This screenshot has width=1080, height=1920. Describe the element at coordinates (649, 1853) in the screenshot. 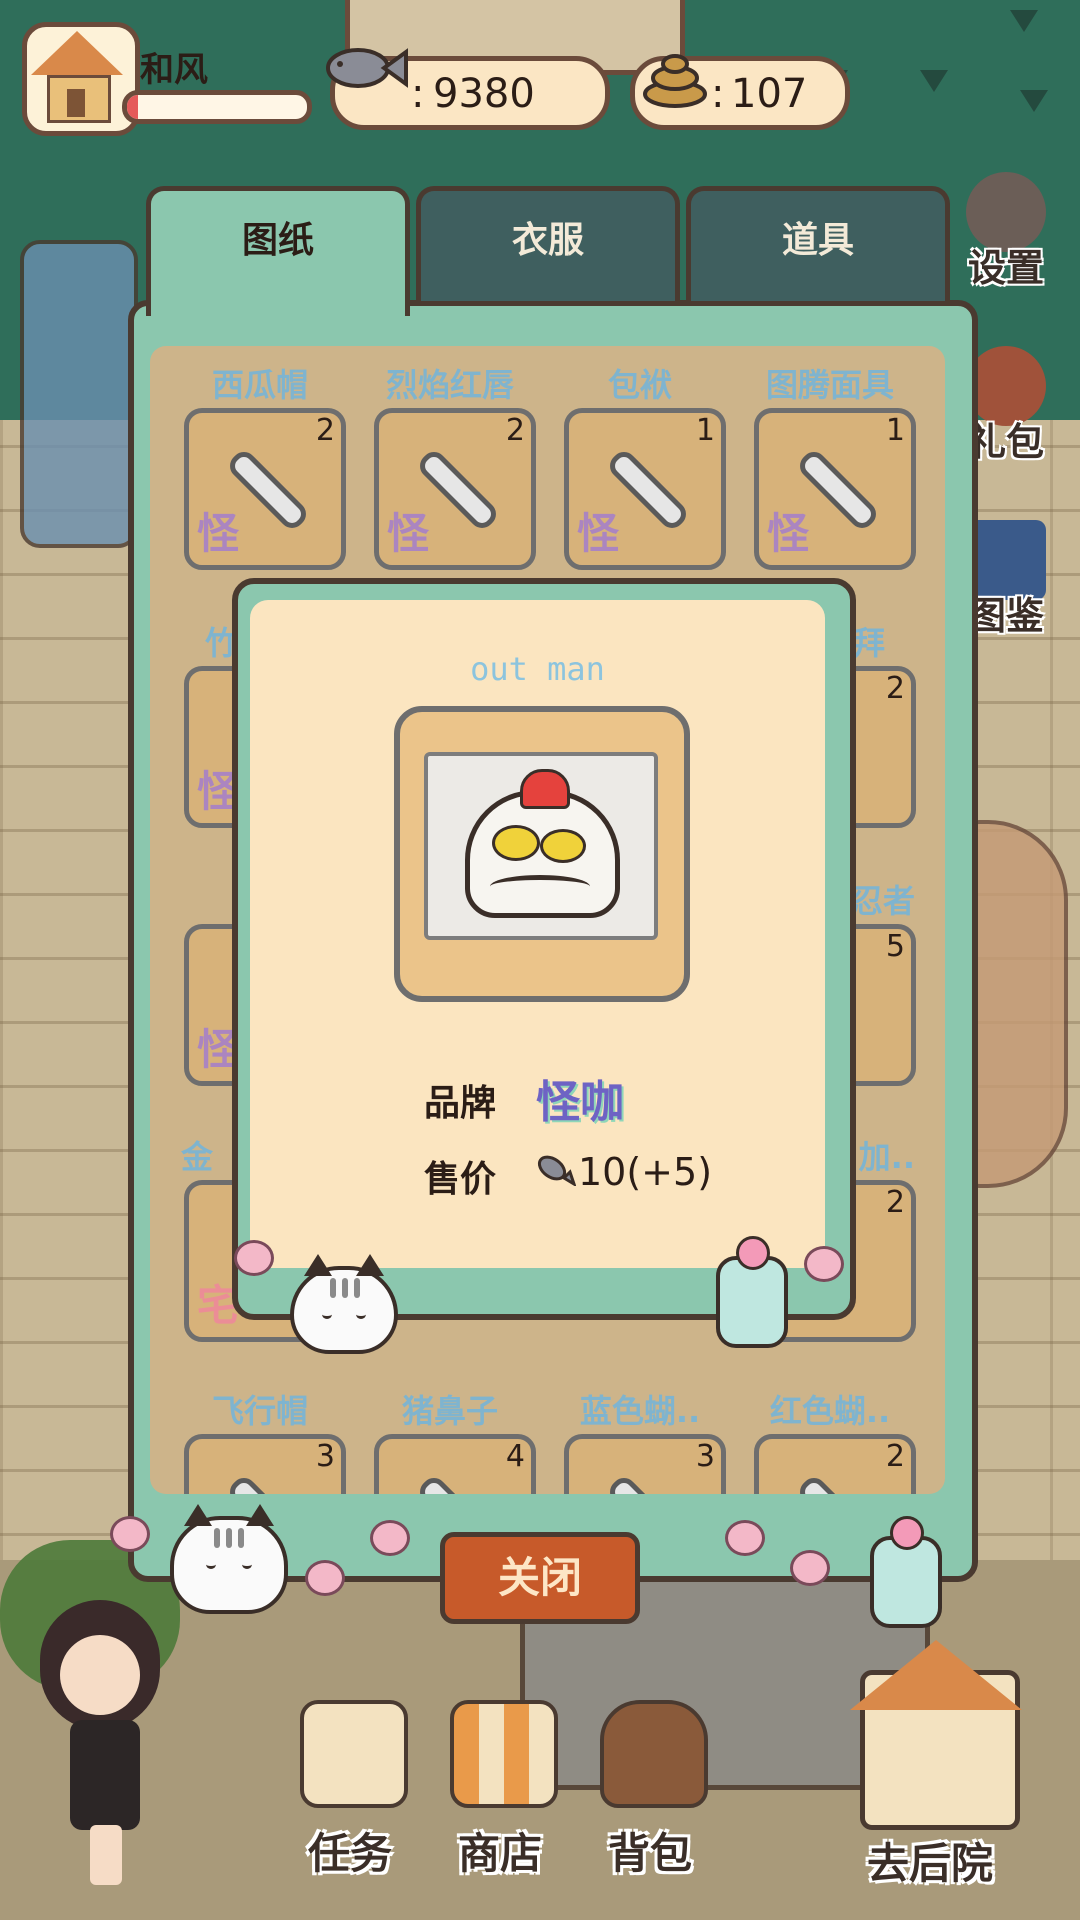

I see `backpack-label: 背包` at that location.